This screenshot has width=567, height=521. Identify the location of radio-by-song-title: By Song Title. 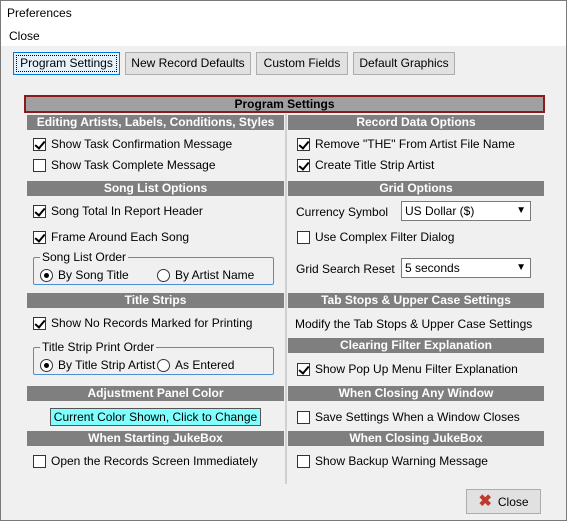
(84, 275).